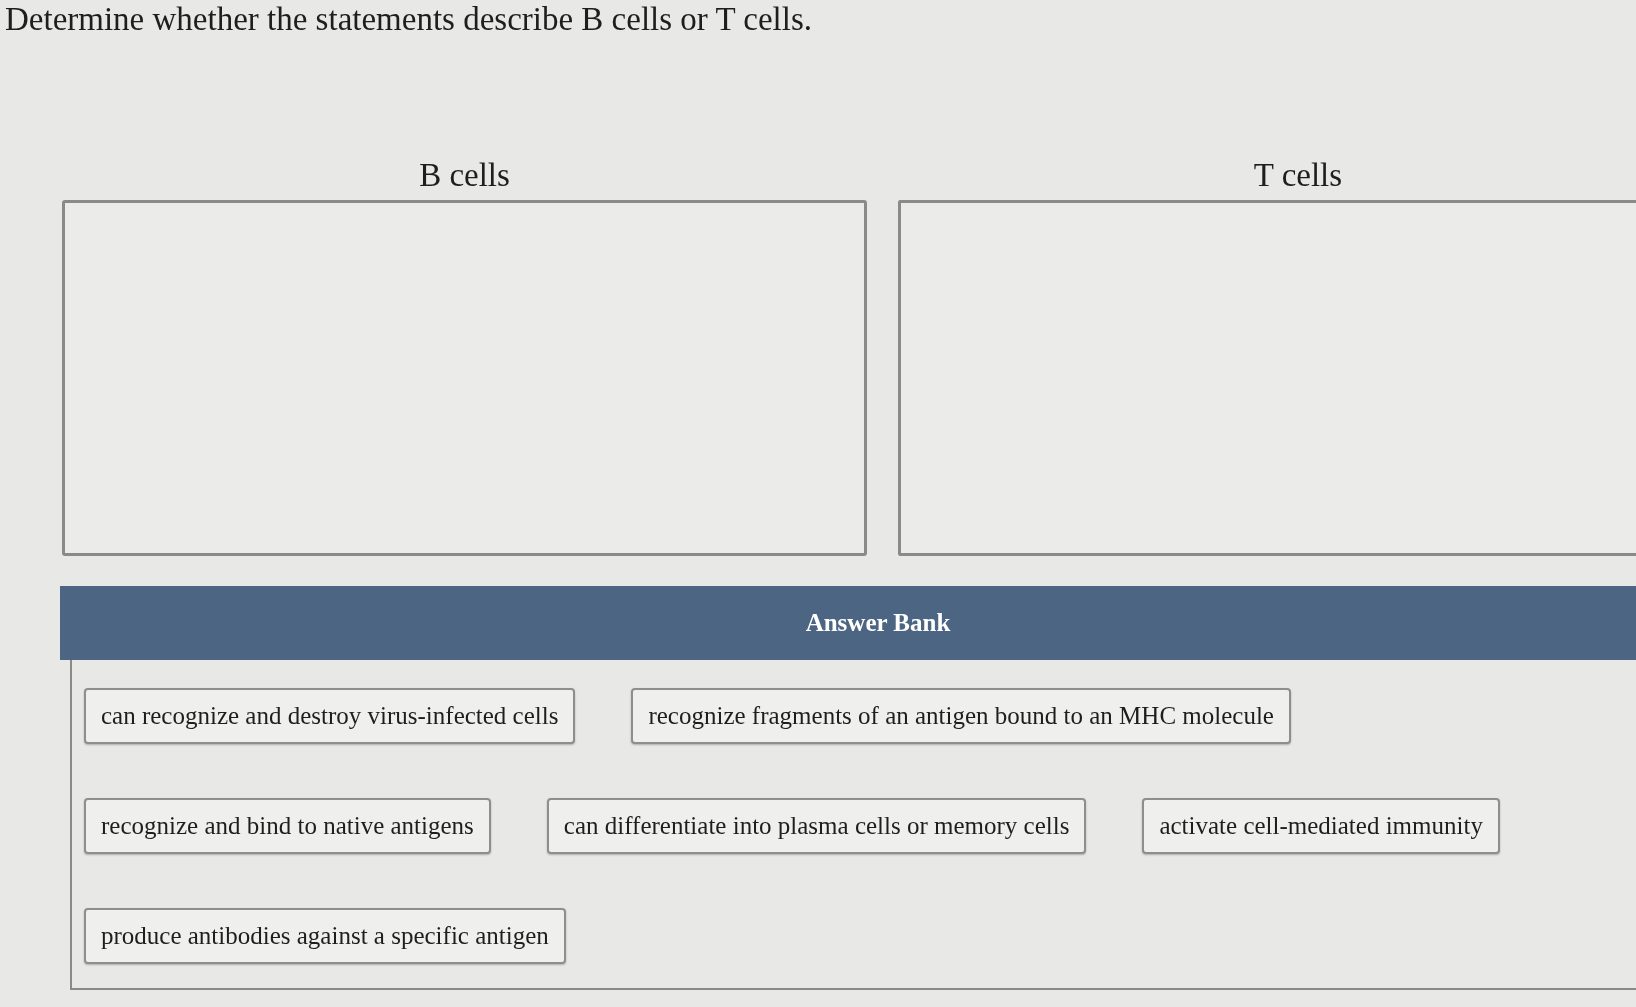  Describe the element at coordinates (816, 826) in the screenshot. I see `answer-chip: can differentiate into plasma cells or memory cells` at that location.